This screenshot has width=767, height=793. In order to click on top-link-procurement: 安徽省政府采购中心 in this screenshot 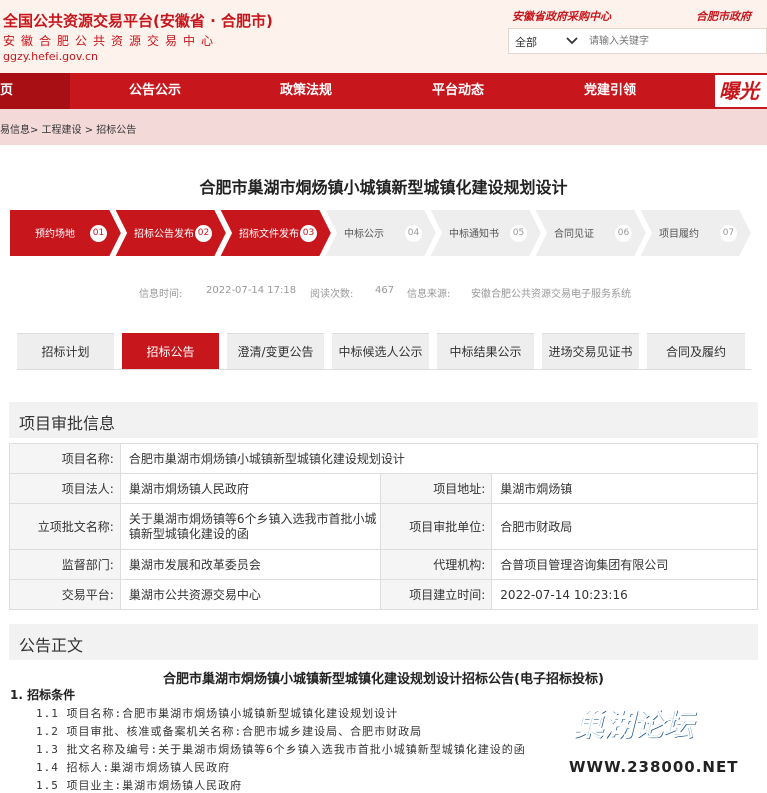, I will do `click(561, 16)`.